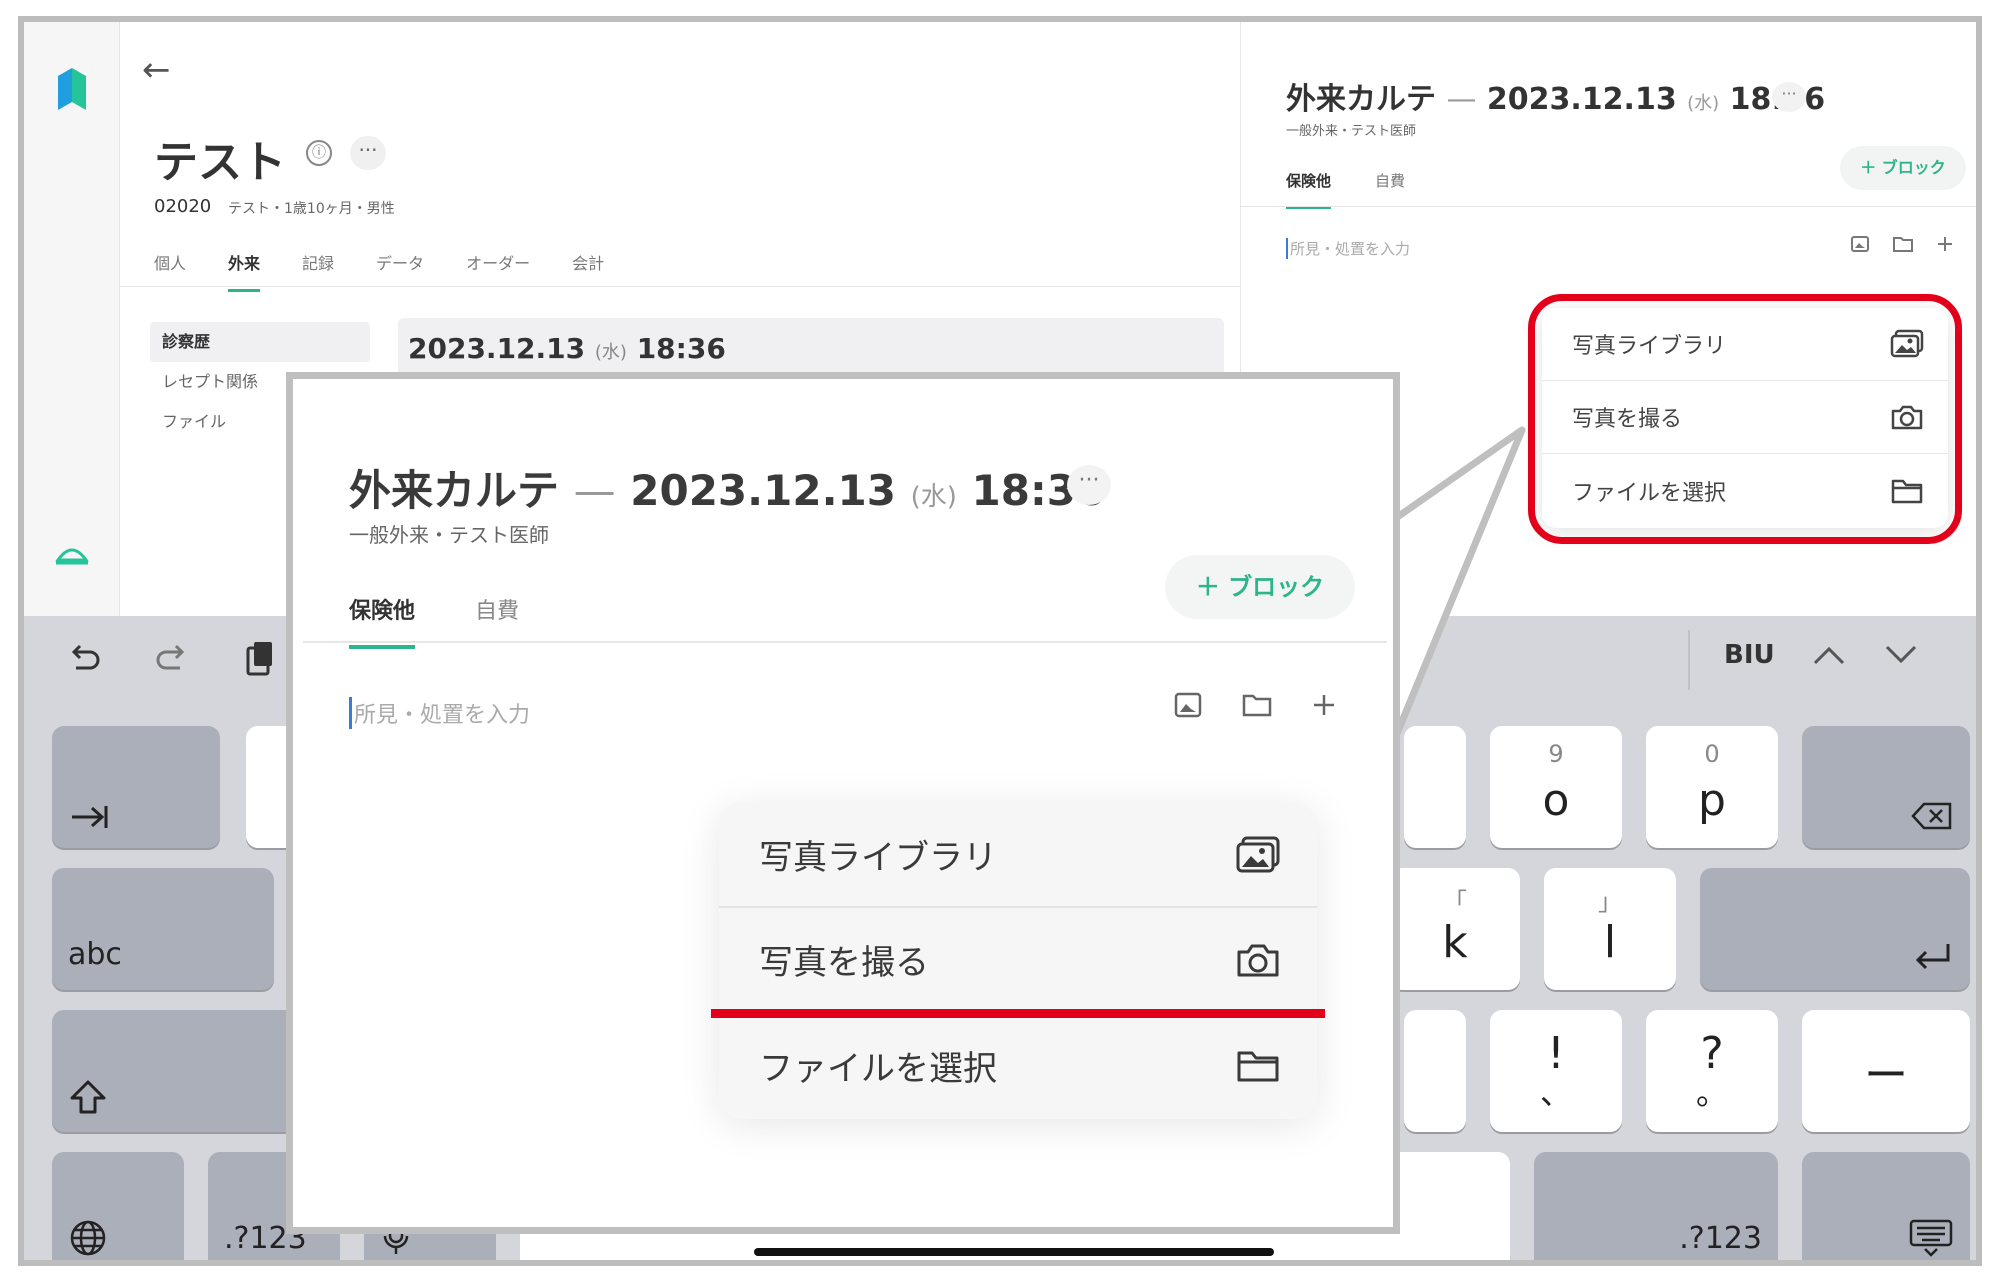  What do you see at coordinates (449, 535) in the screenshot?
I see `callout-subtitle: 一般外来・テスト医師` at bounding box center [449, 535].